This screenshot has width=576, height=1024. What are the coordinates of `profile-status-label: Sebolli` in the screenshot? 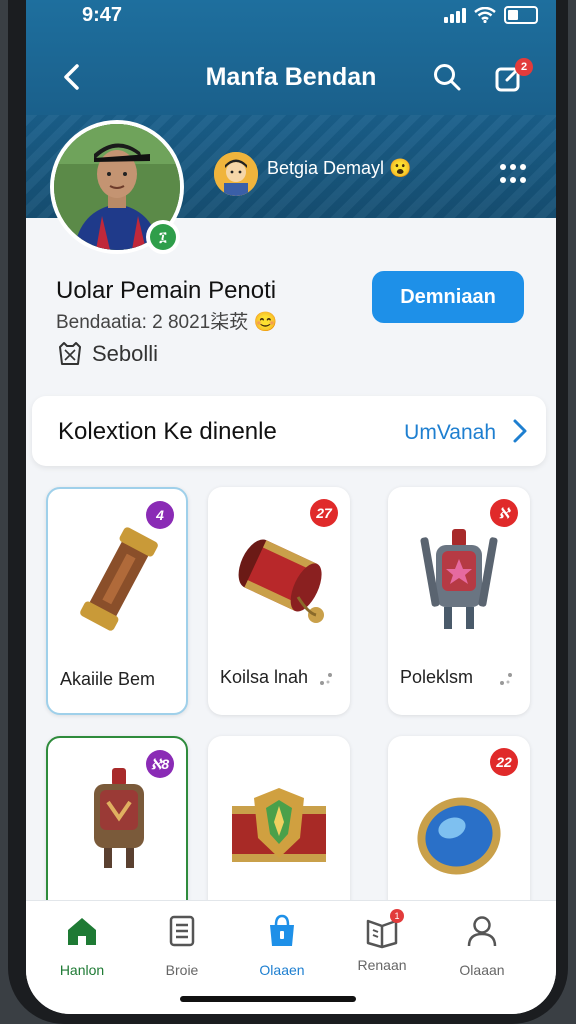 It's located at (125, 353).